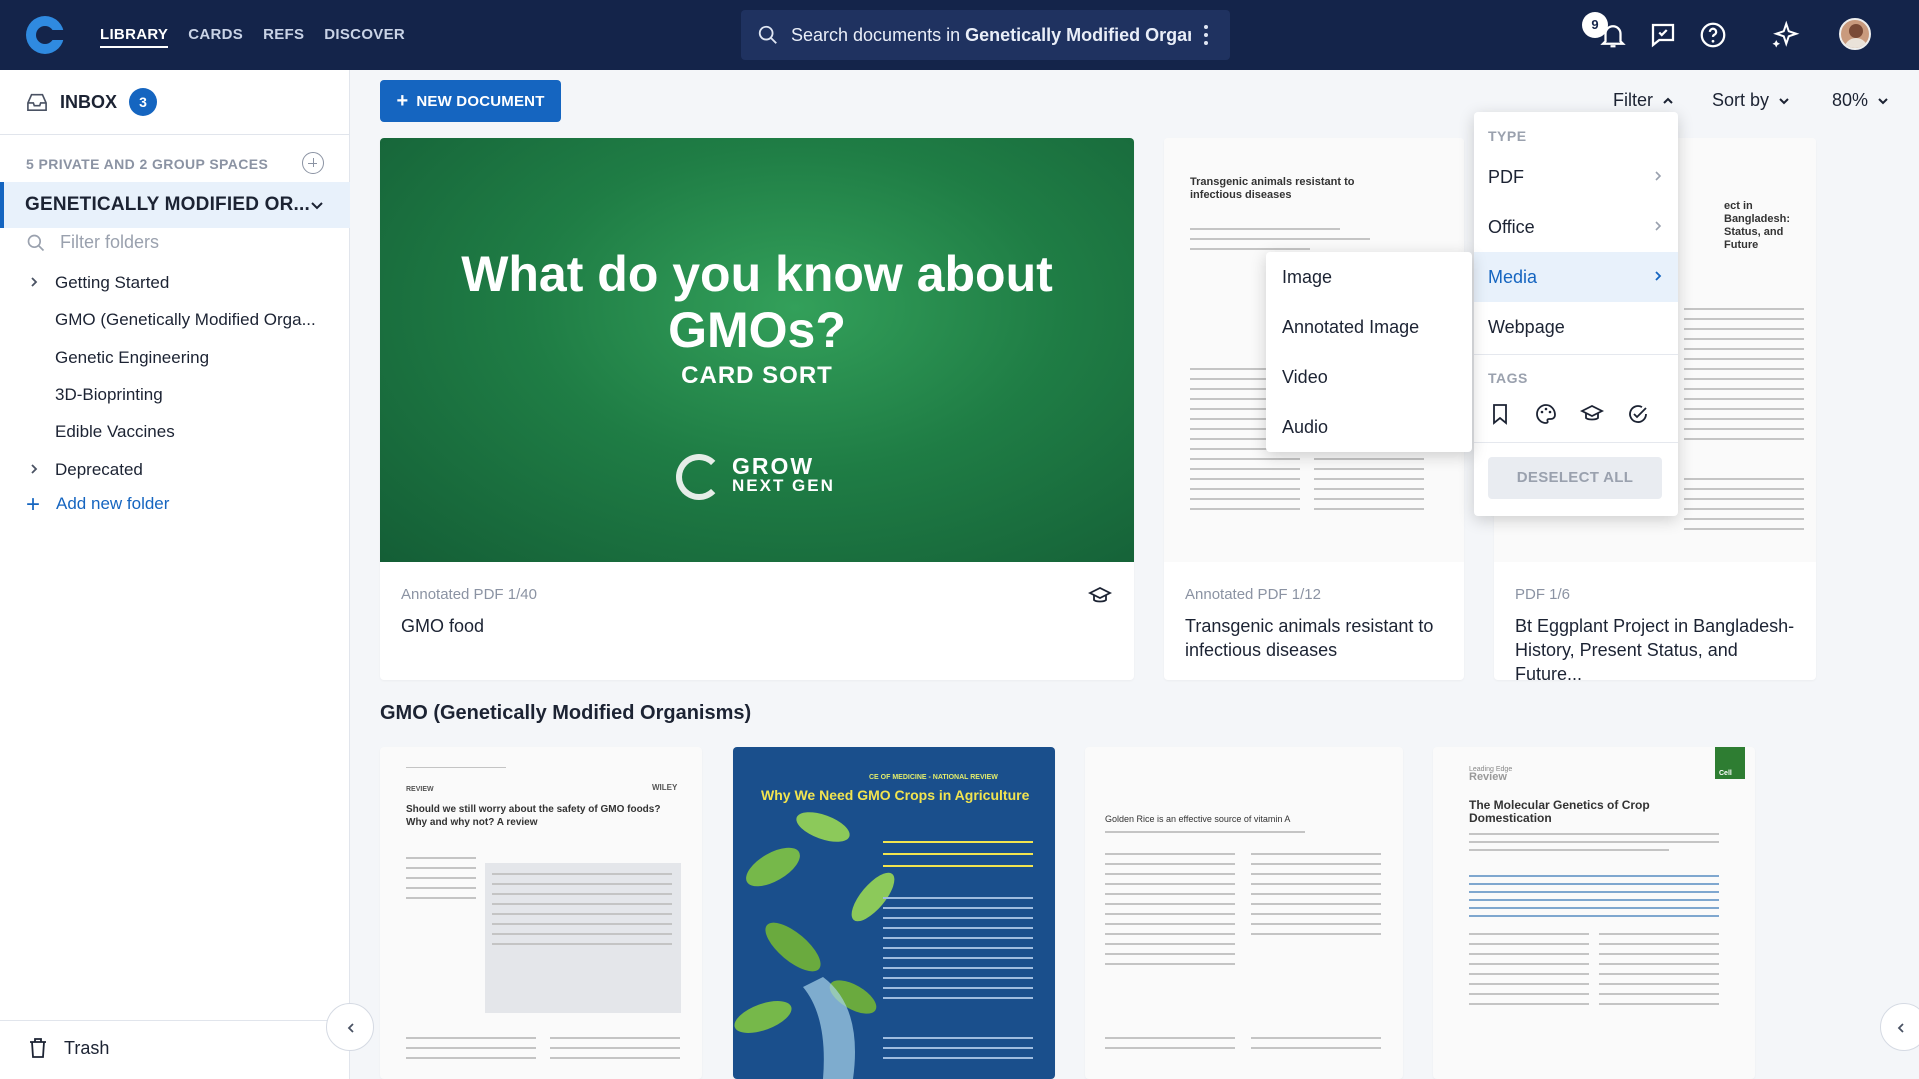 This screenshot has width=1919, height=1079. I want to click on document-title: GMO food, so click(443, 626).